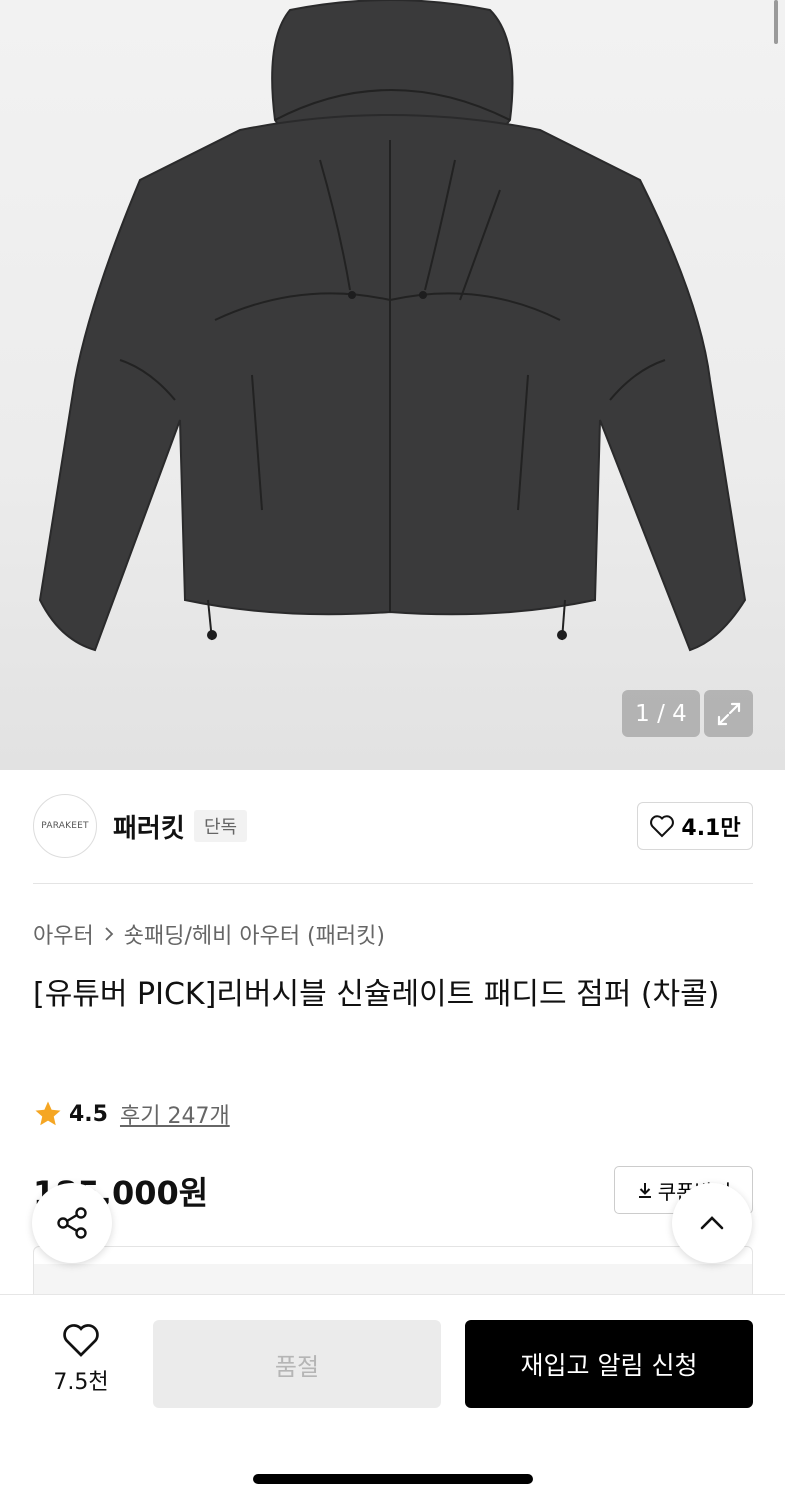 Image resolution: width=785 pixels, height=1500 pixels. Describe the element at coordinates (393, 1479) in the screenshot. I see `home-indicator` at that location.